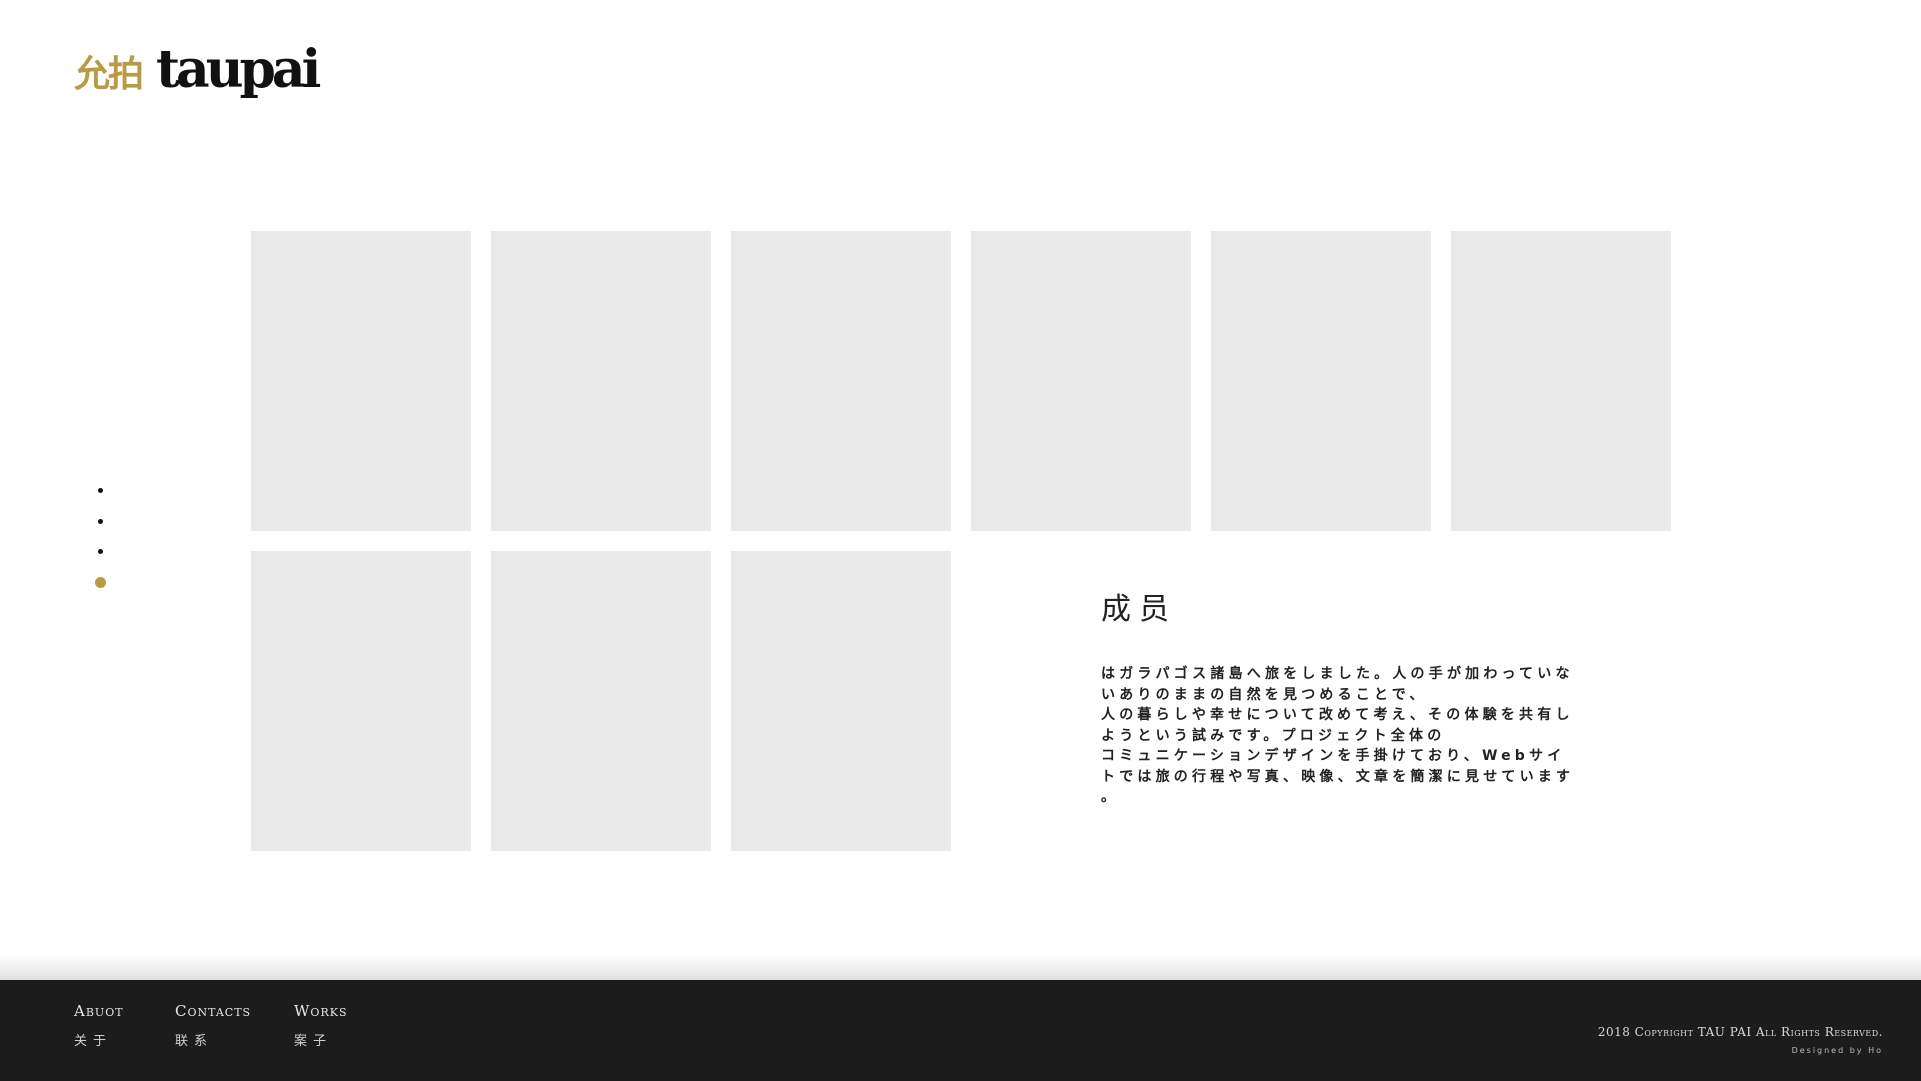 This screenshot has height=1081, width=1921. What do you see at coordinates (213, 1025) in the screenshot?
I see `footer-nav-contacts: CONTACTS 联系` at bounding box center [213, 1025].